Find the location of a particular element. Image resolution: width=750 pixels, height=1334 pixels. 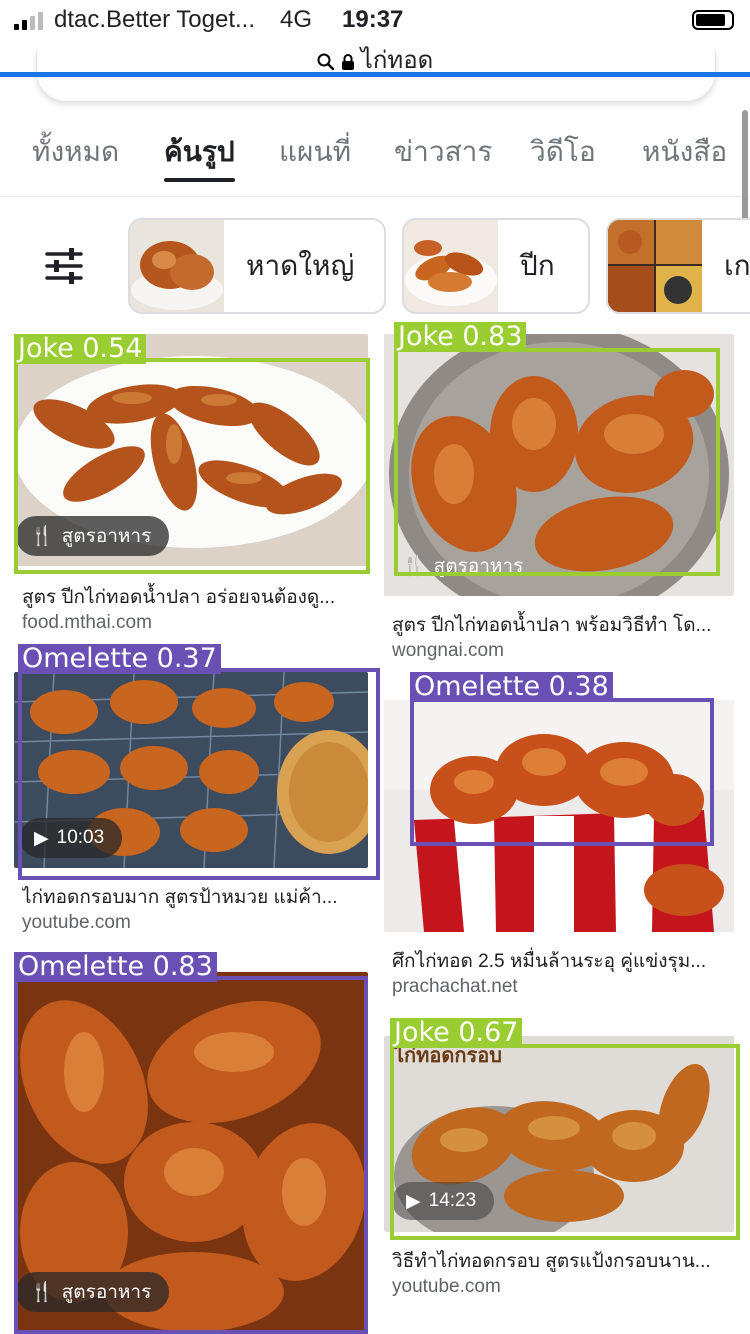

chip-hatyai: หาดใหญ่ is located at coordinates (257, 266).